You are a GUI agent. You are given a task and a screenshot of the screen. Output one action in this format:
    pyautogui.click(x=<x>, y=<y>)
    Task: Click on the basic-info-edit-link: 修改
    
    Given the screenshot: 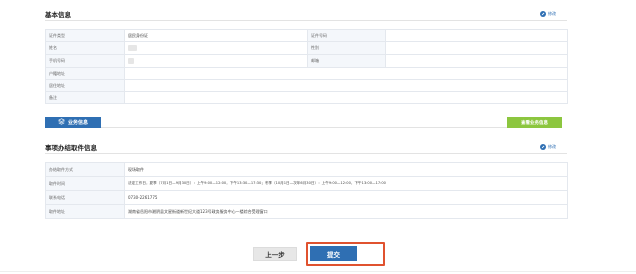 What is the action you would take?
    pyautogui.click(x=548, y=14)
    